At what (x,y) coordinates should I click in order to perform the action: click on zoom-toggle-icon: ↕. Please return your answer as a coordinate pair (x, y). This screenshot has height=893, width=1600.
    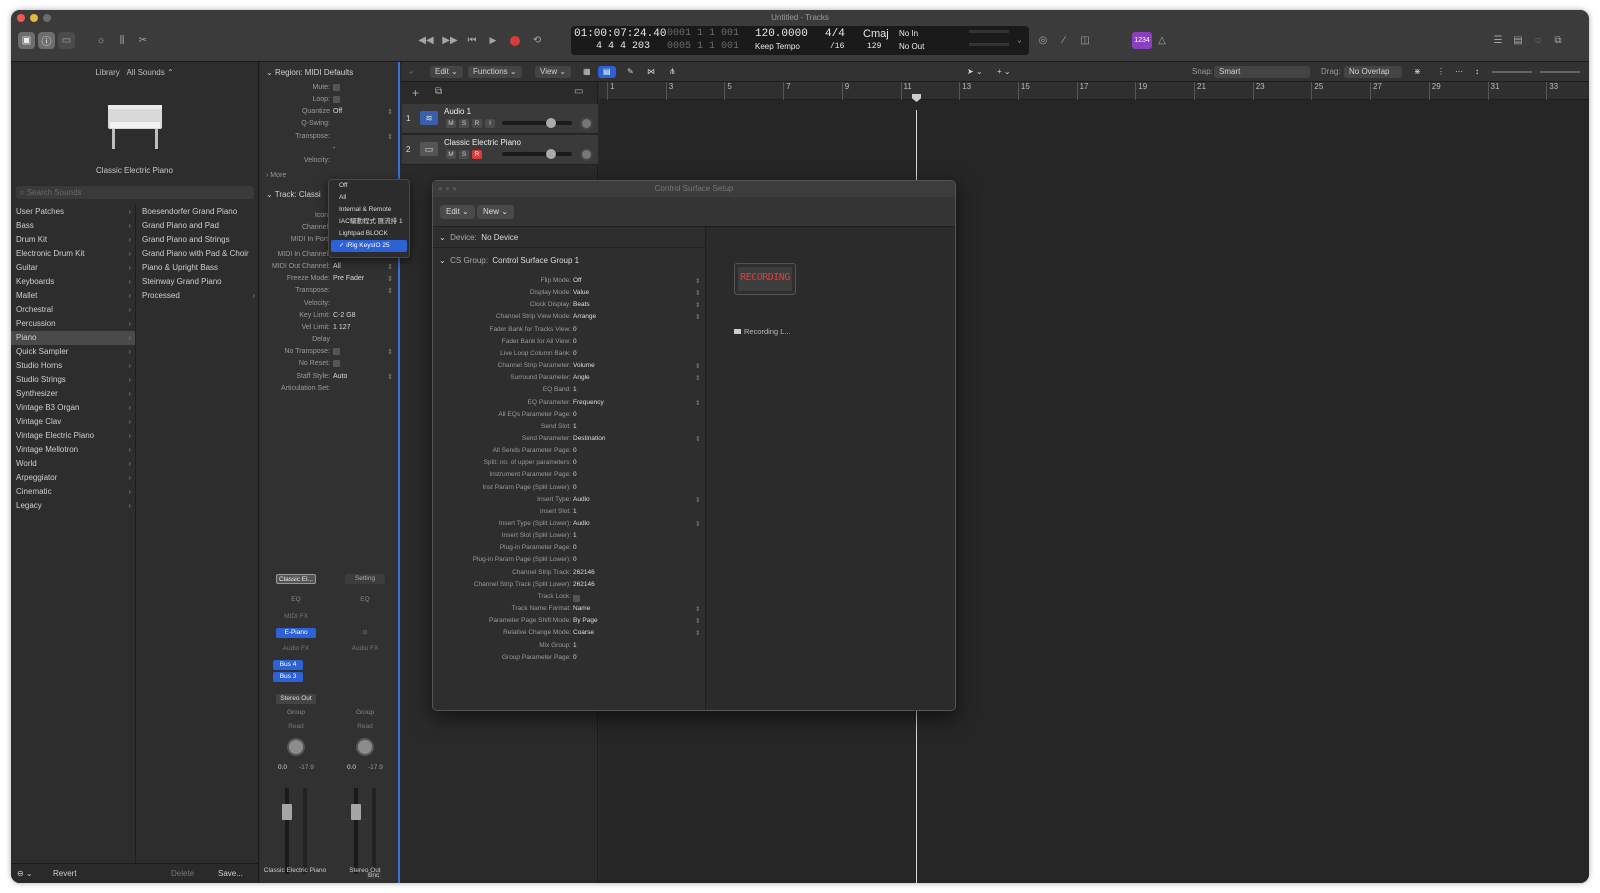
    Looking at the image, I should click on (1477, 72).